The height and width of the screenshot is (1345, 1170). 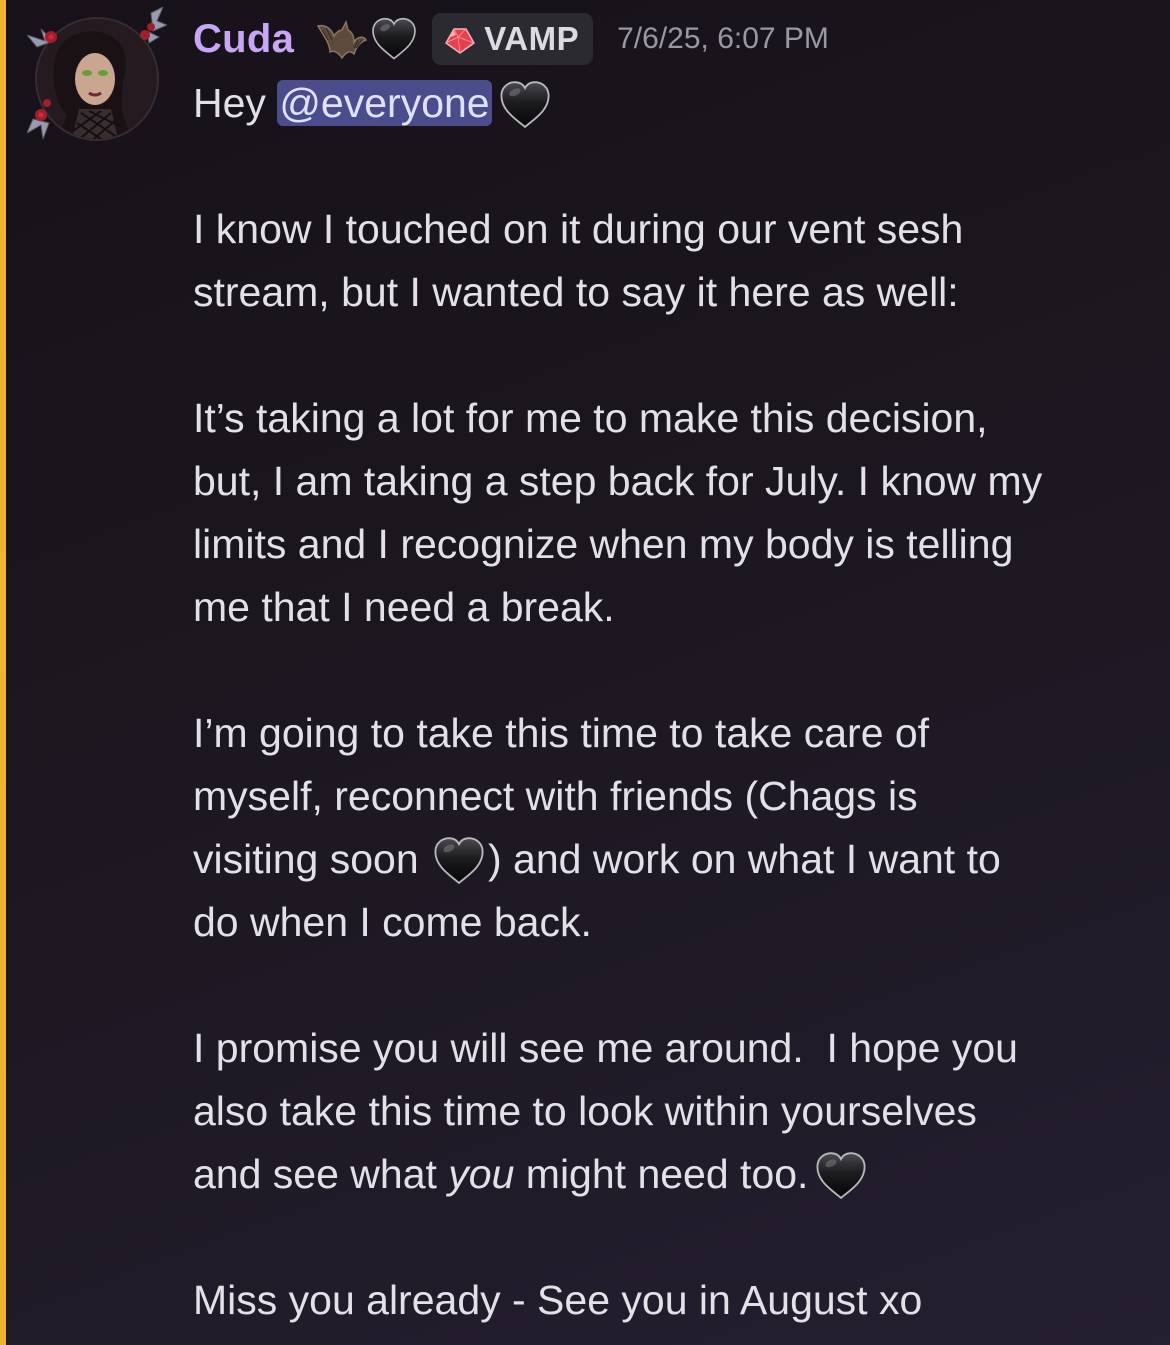 What do you see at coordinates (661, 1174) in the screenshot?
I see `text-segment: might need too.` at bounding box center [661, 1174].